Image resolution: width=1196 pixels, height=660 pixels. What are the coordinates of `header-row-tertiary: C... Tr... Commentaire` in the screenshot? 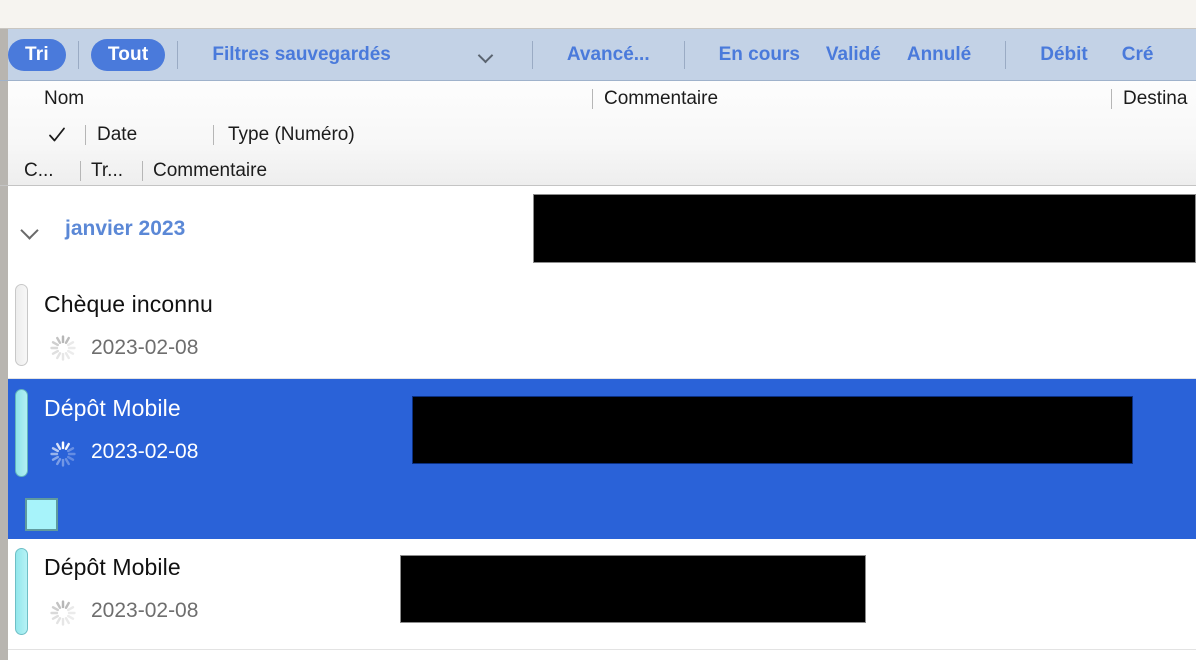 It's located at (598, 169).